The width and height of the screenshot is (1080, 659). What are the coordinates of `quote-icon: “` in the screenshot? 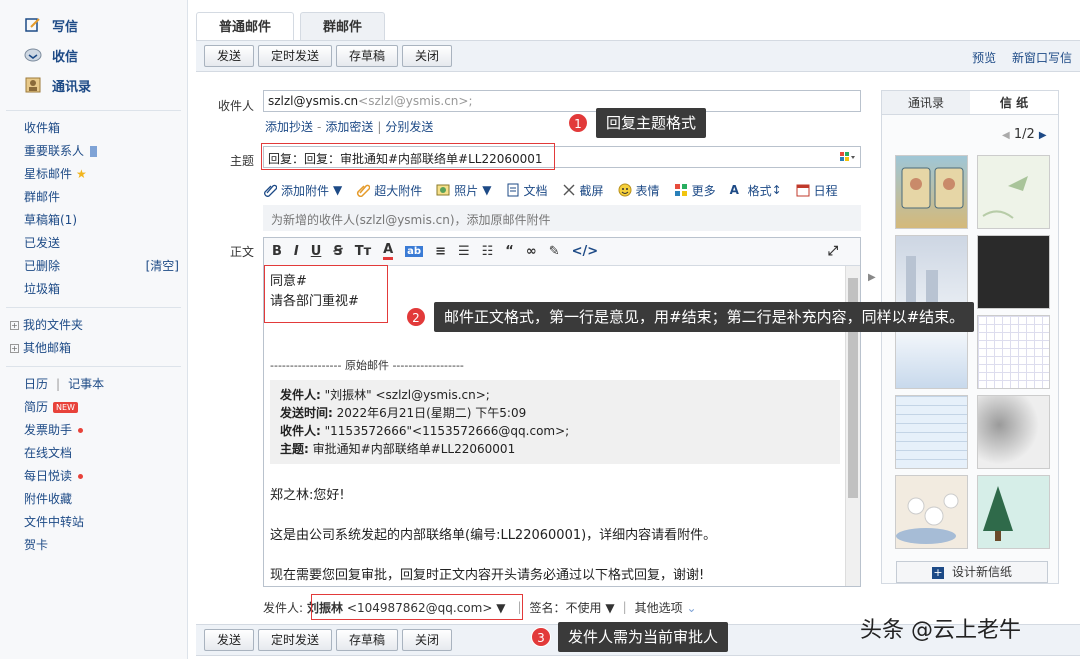 It's located at (509, 251).